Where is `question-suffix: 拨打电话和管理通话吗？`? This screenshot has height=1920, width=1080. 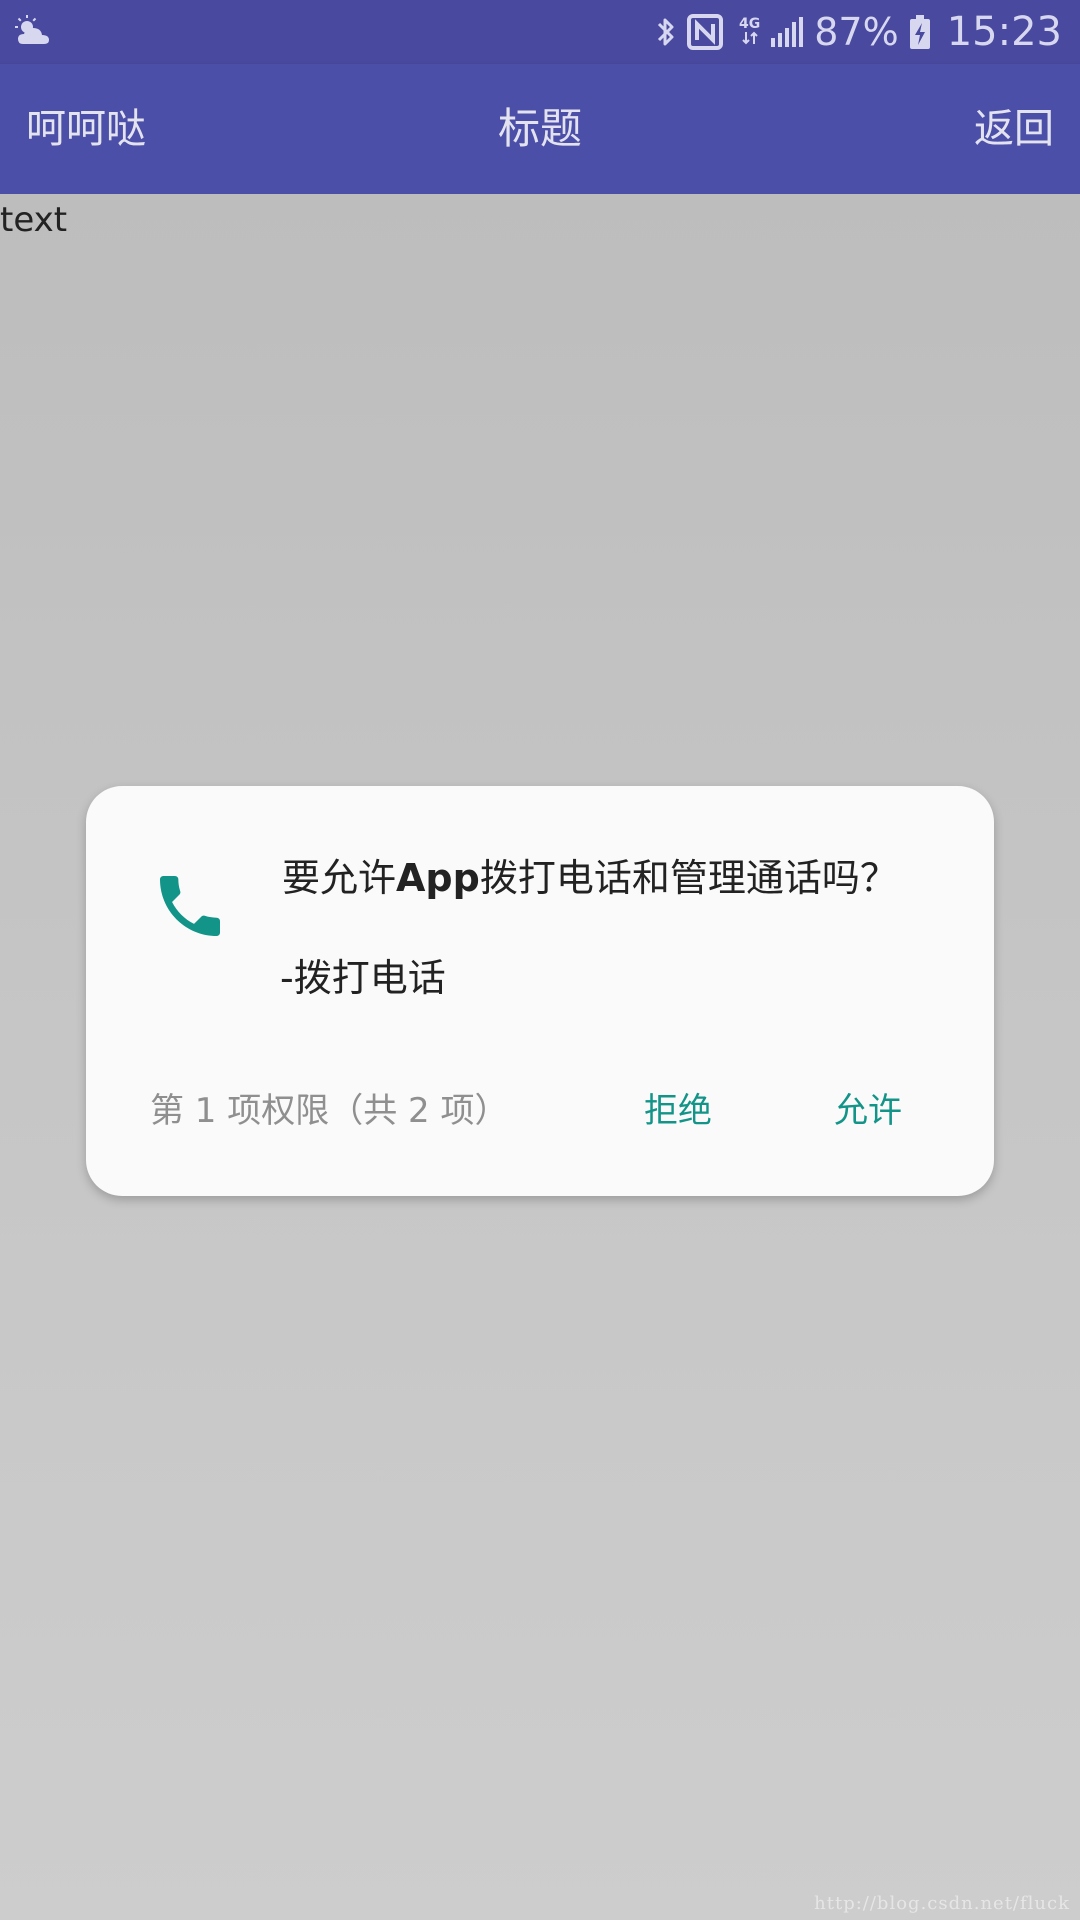
question-suffix: 拨打电话和管理通话吗？ is located at coordinates (688, 878).